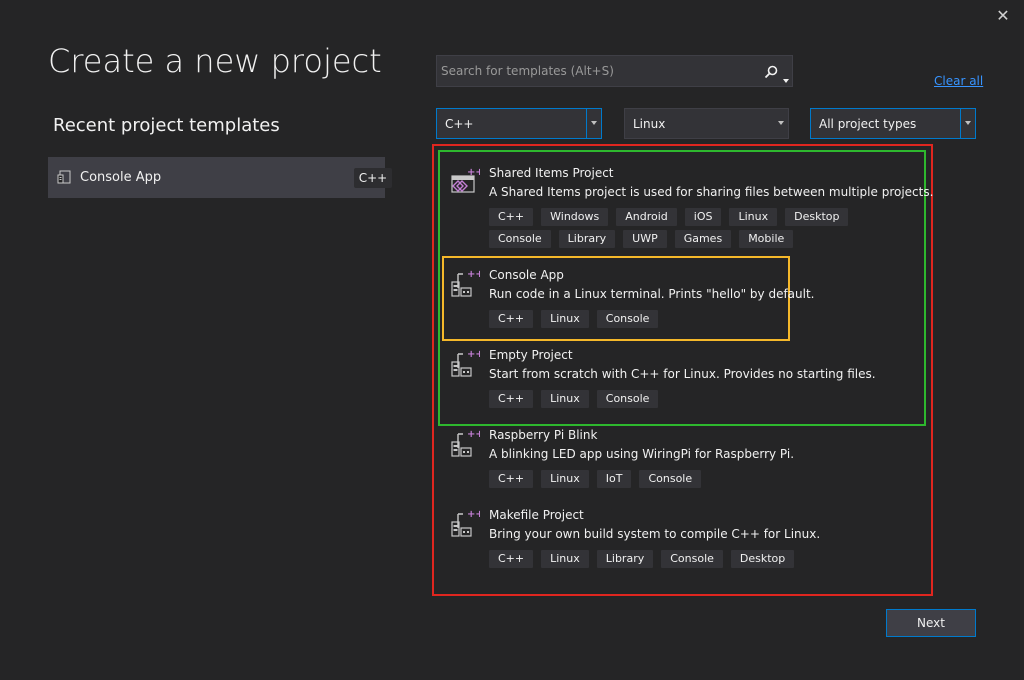  I want to click on template-tags: C++ Linux IoT Console, so click(699, 479).